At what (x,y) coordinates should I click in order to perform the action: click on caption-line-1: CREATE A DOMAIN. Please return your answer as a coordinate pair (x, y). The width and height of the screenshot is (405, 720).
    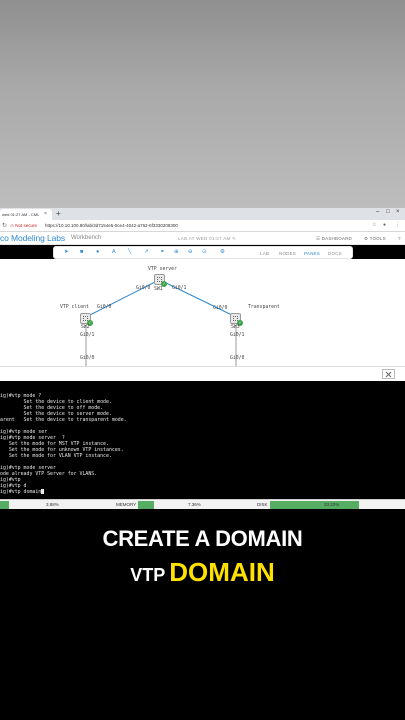
    Looking at the image, I should click on (202, 538).